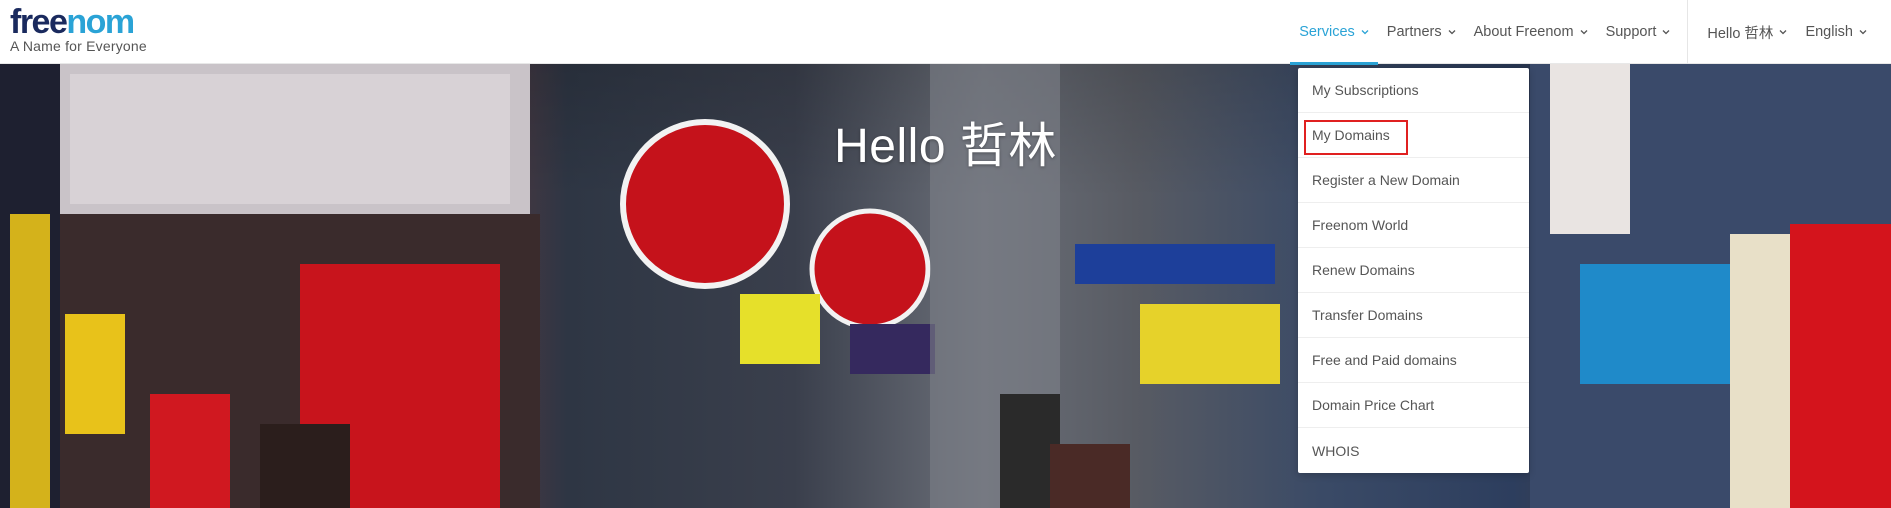 This screenshot has height=508, width=1891. I want to click on user-menu-label: Hello 哲林, so click(1740, 33).